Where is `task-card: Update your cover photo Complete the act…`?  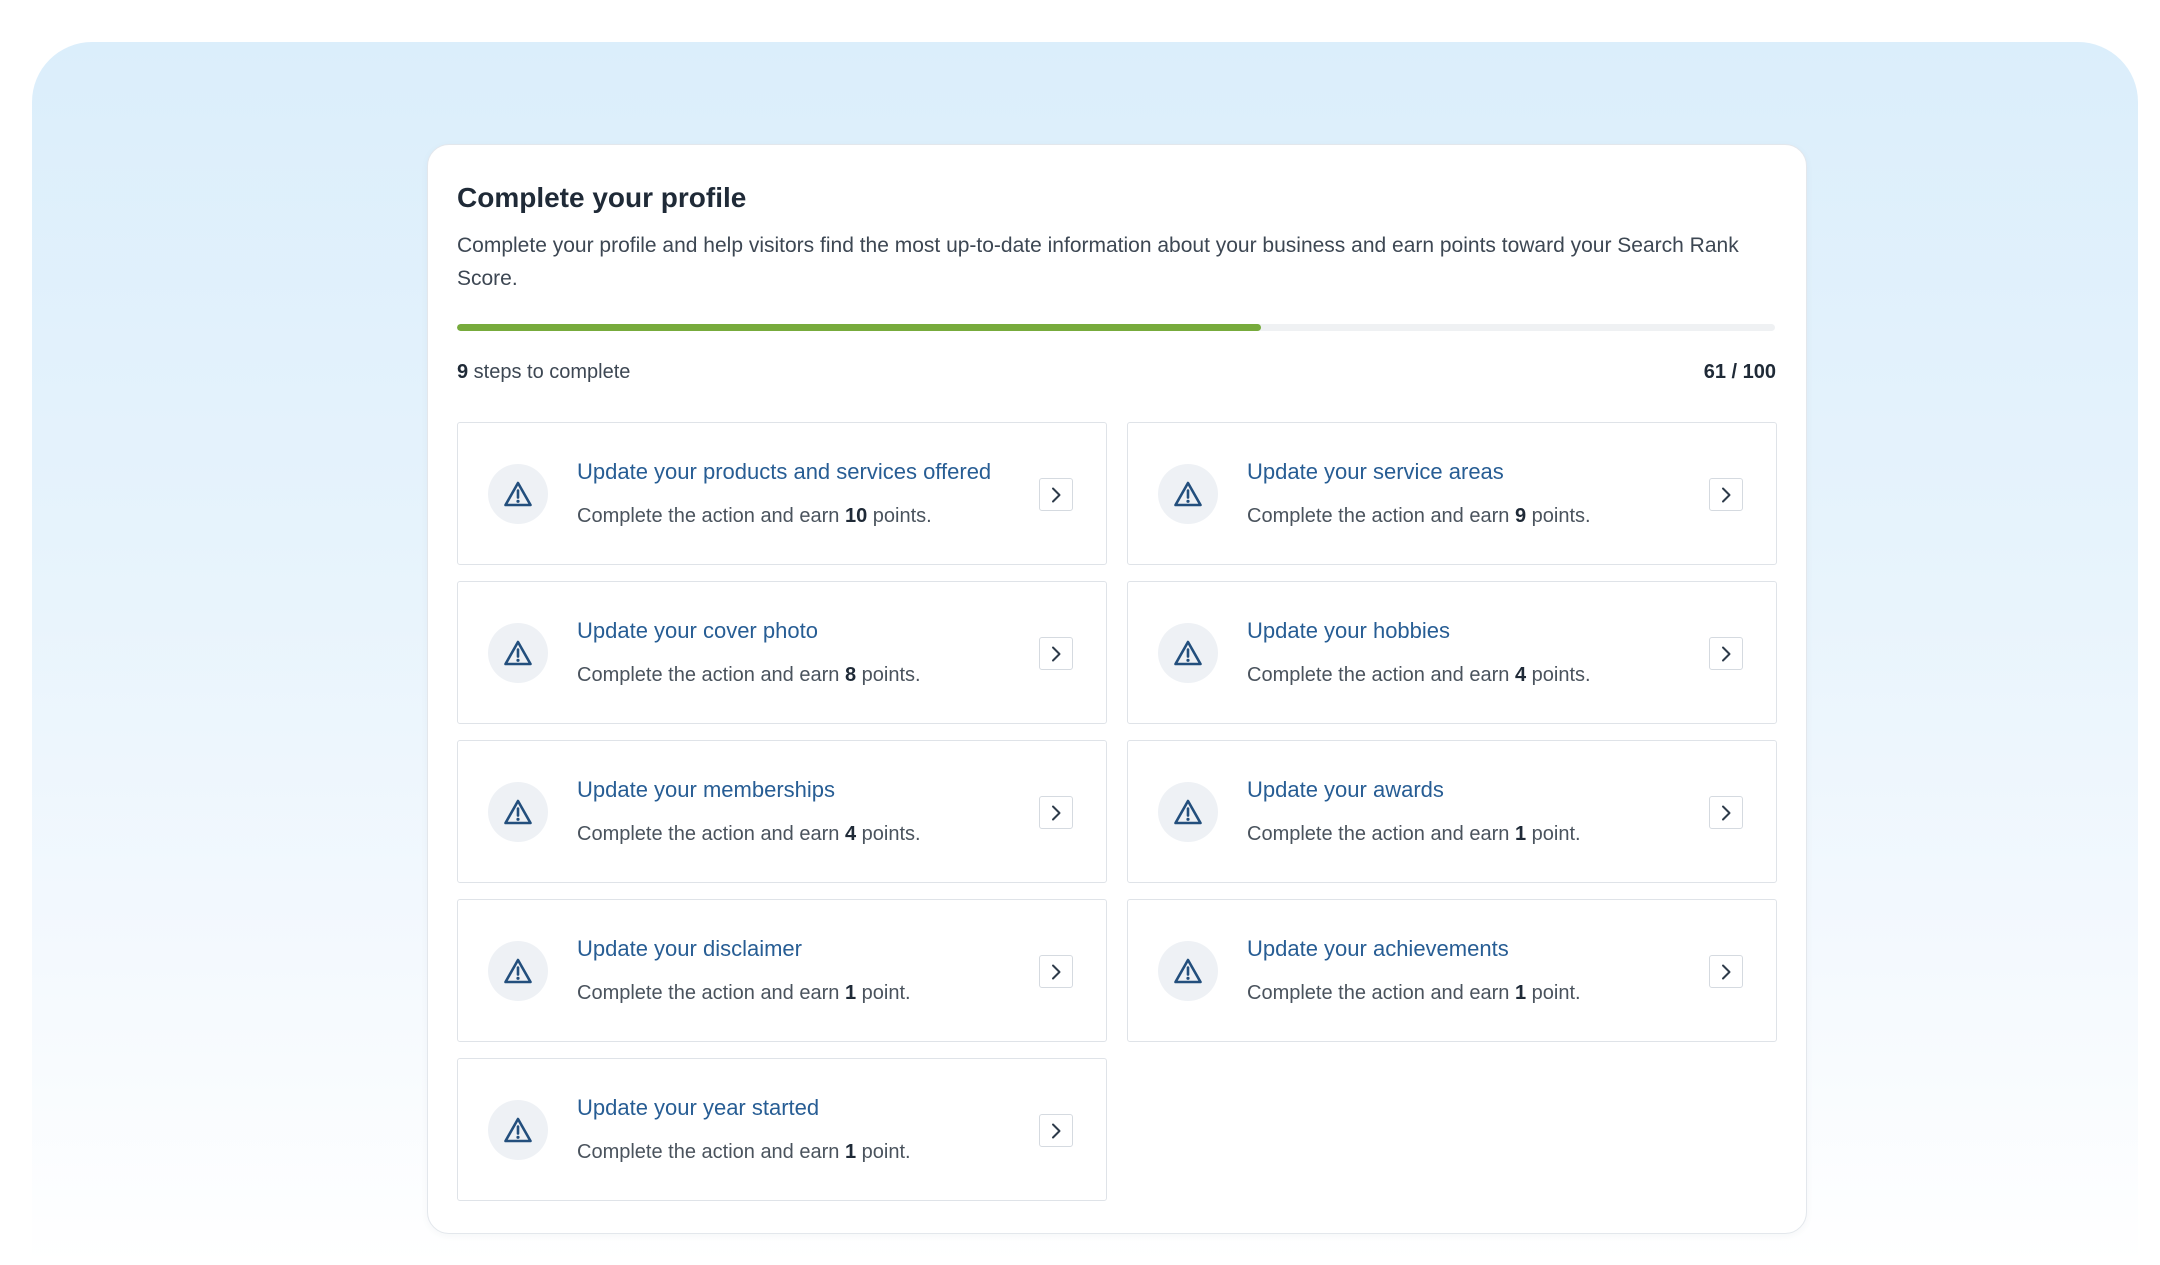 task-card: Update your cover photo Complete the act… is located at coordinates (782, 652).